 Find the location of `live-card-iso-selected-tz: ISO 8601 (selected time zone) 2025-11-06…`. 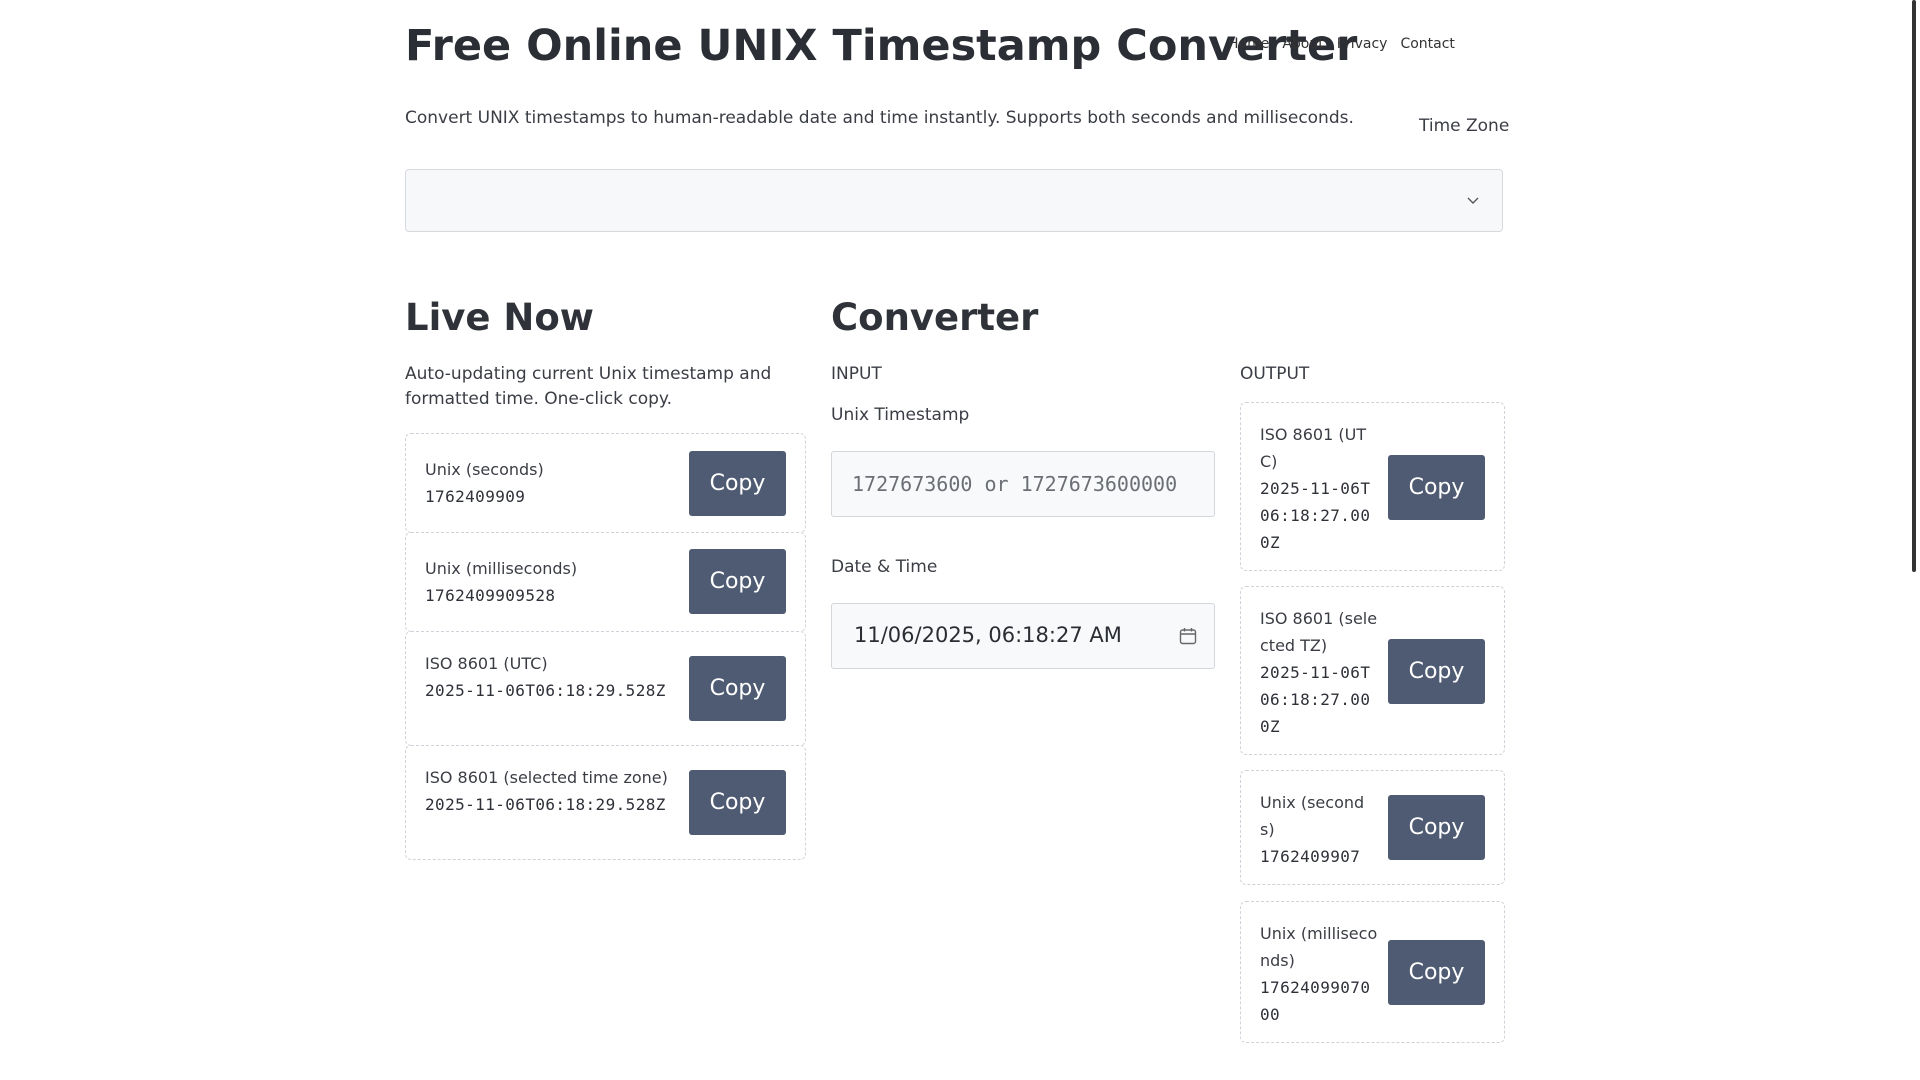

live-card-iso-selected-tz: ISO 8601 (selected time zone) 2025-11-06… is located at coordinates (605, 802).